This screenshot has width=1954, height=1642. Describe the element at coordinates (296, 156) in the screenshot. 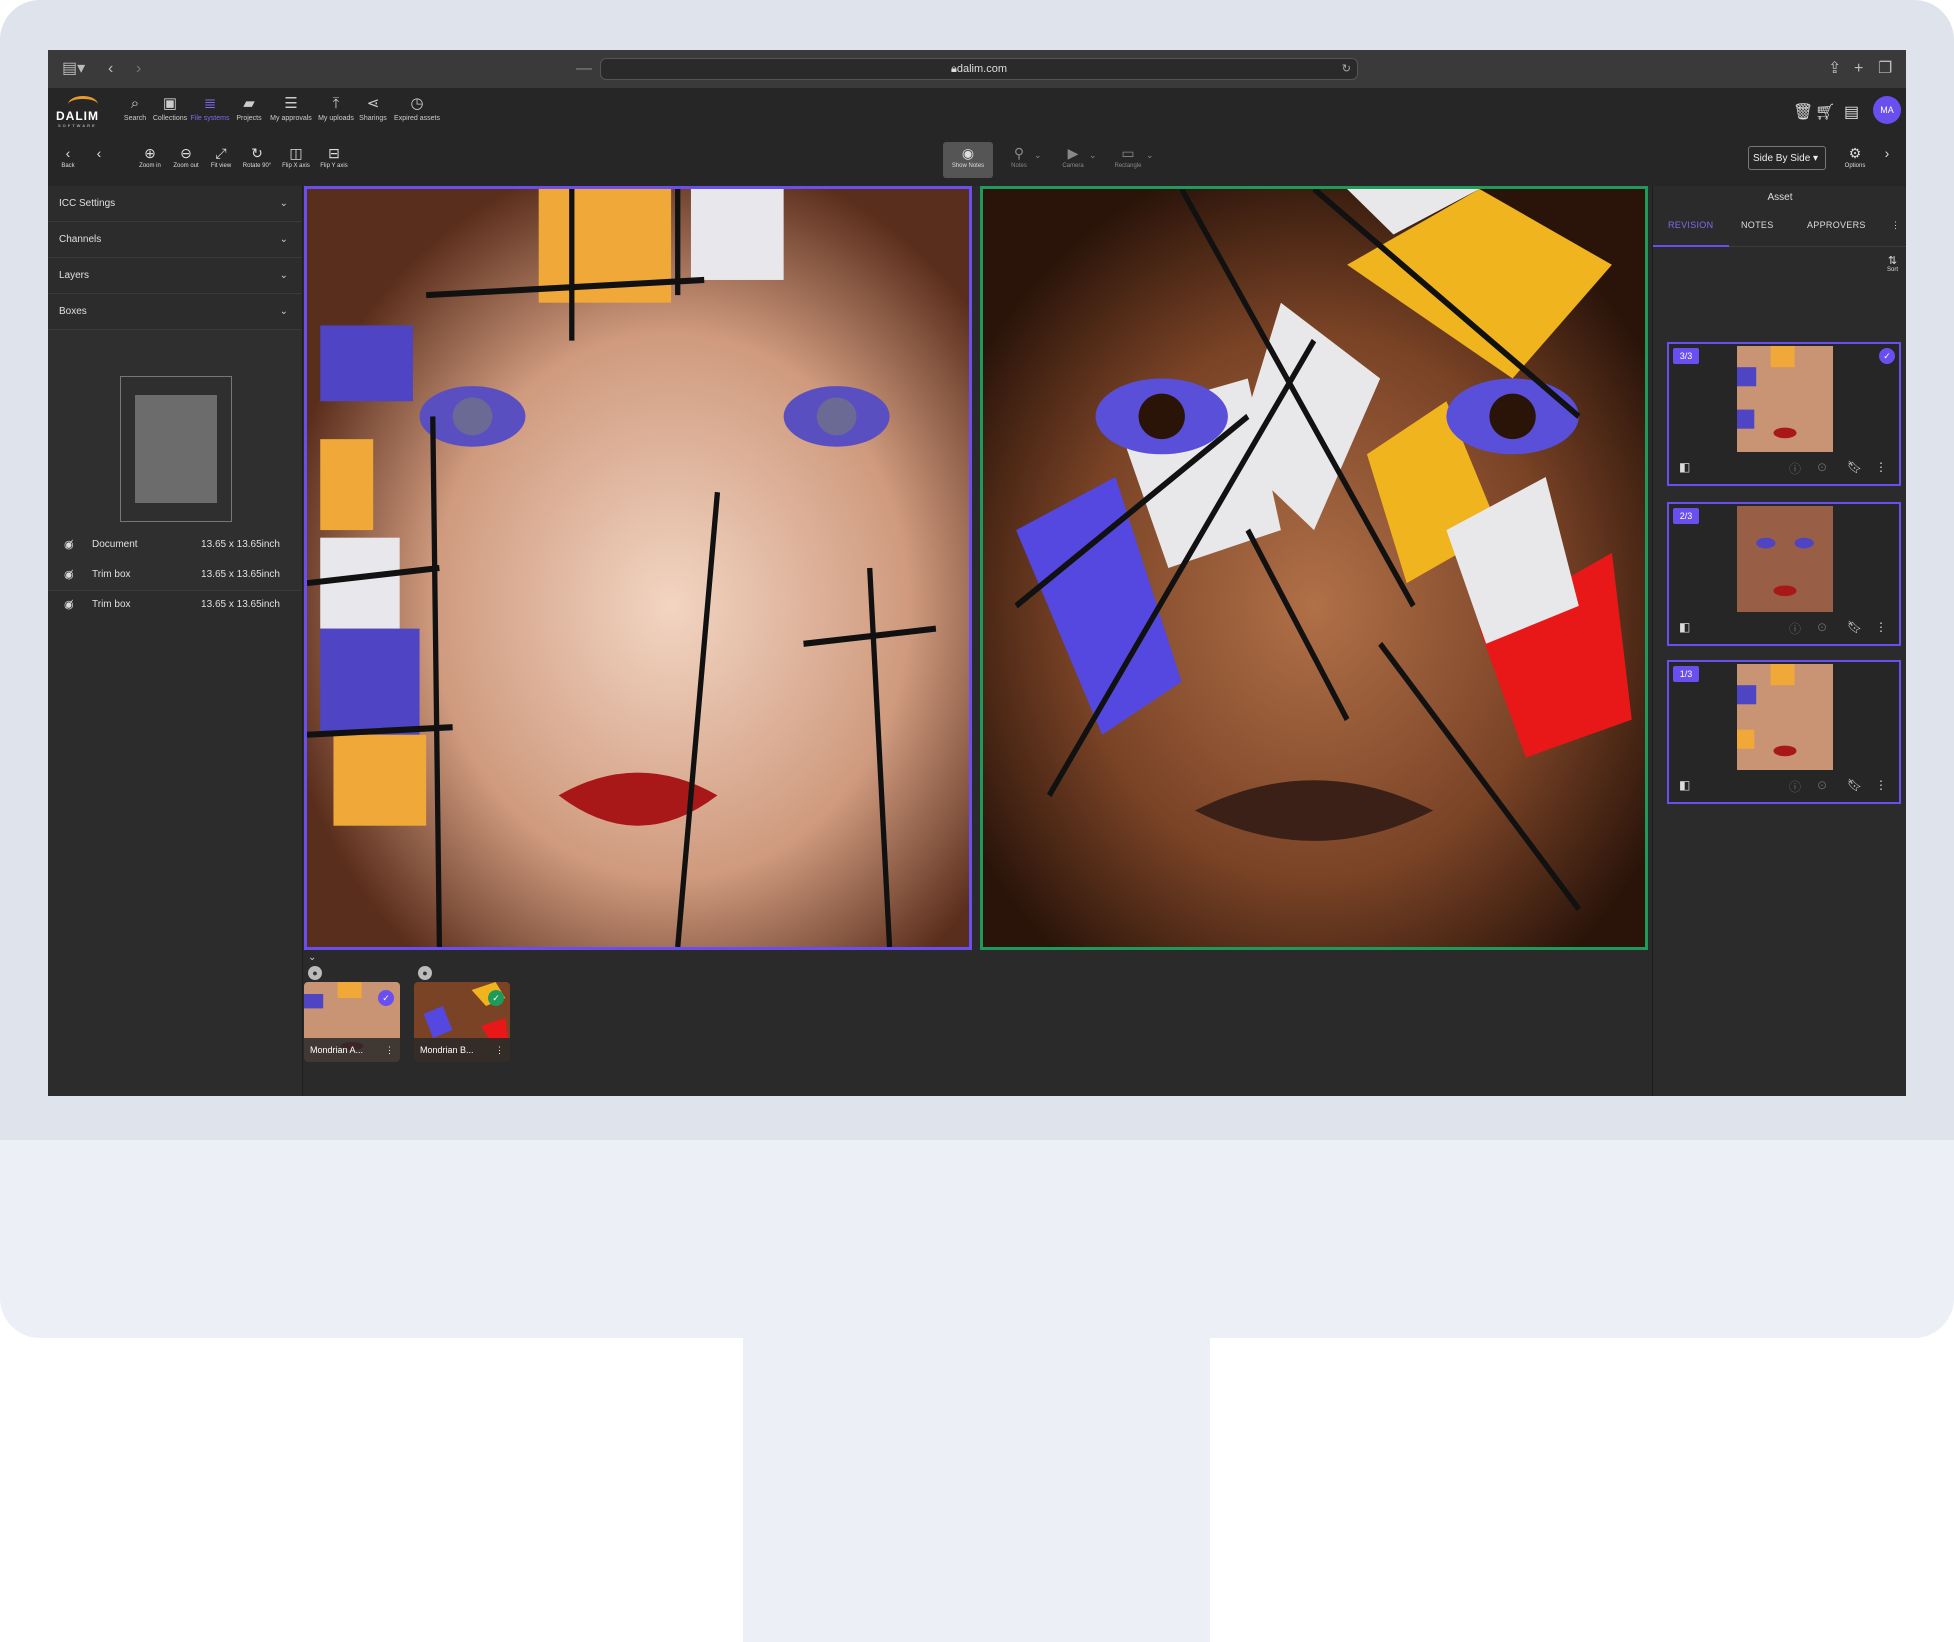

I see `flip-x-button: ◫ Flip X axis` at that location.